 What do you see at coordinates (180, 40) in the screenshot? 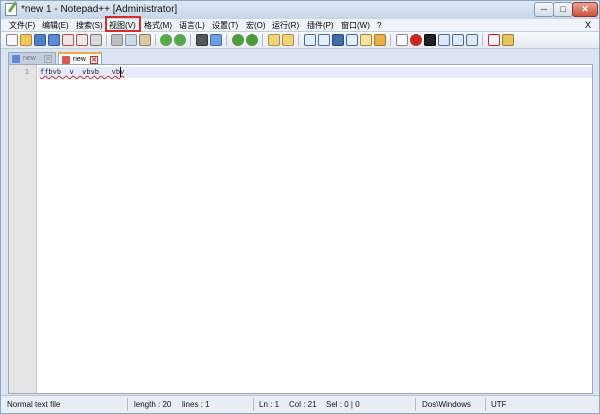
I see `redo-icon` at bounding box center [180, 40].